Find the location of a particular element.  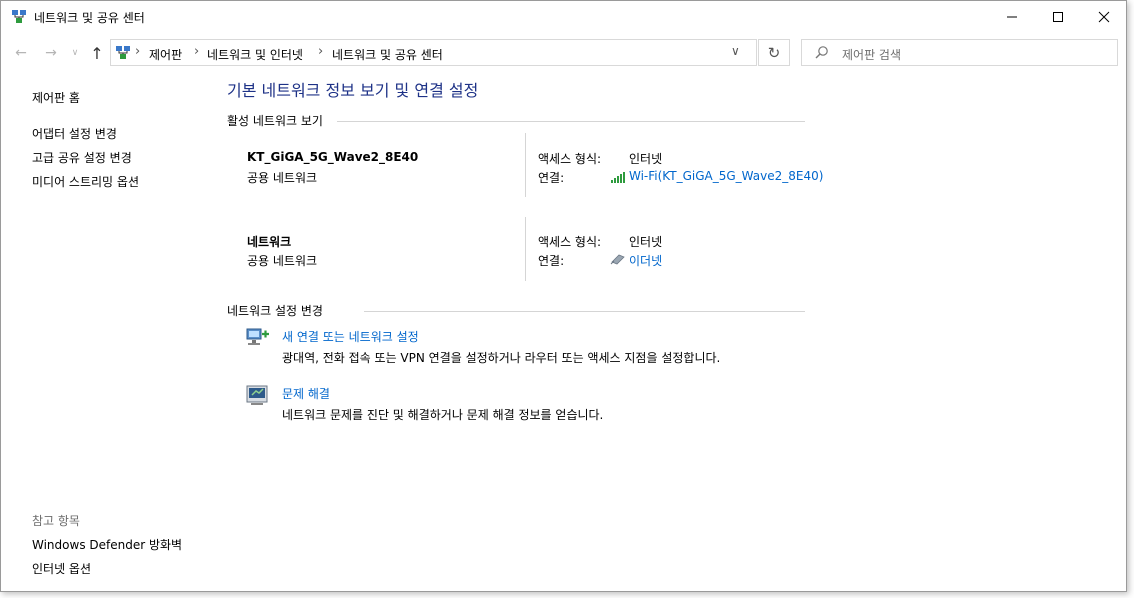

address-dropdown-icon: ∨ is located at coordinates (735, 51).